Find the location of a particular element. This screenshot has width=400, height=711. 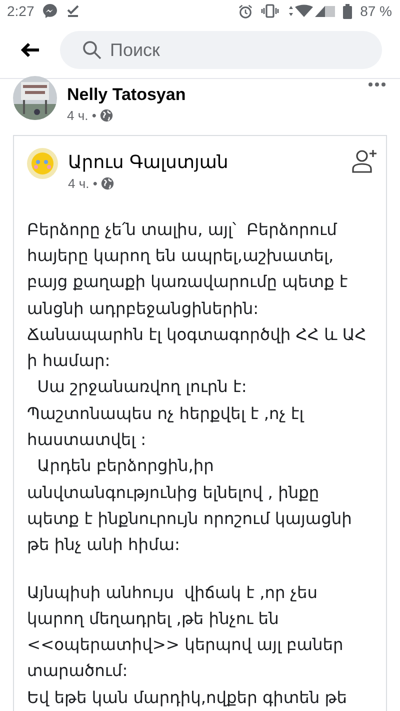

more-options-icon is located at coordinates (377, 84).